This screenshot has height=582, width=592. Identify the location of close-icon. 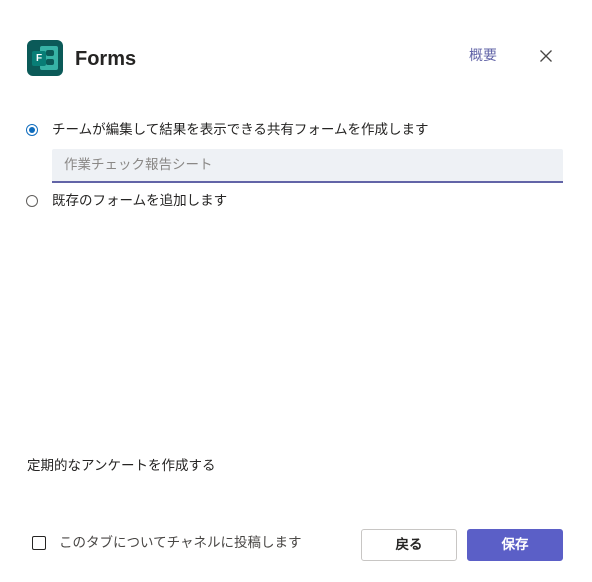
(546, 56).